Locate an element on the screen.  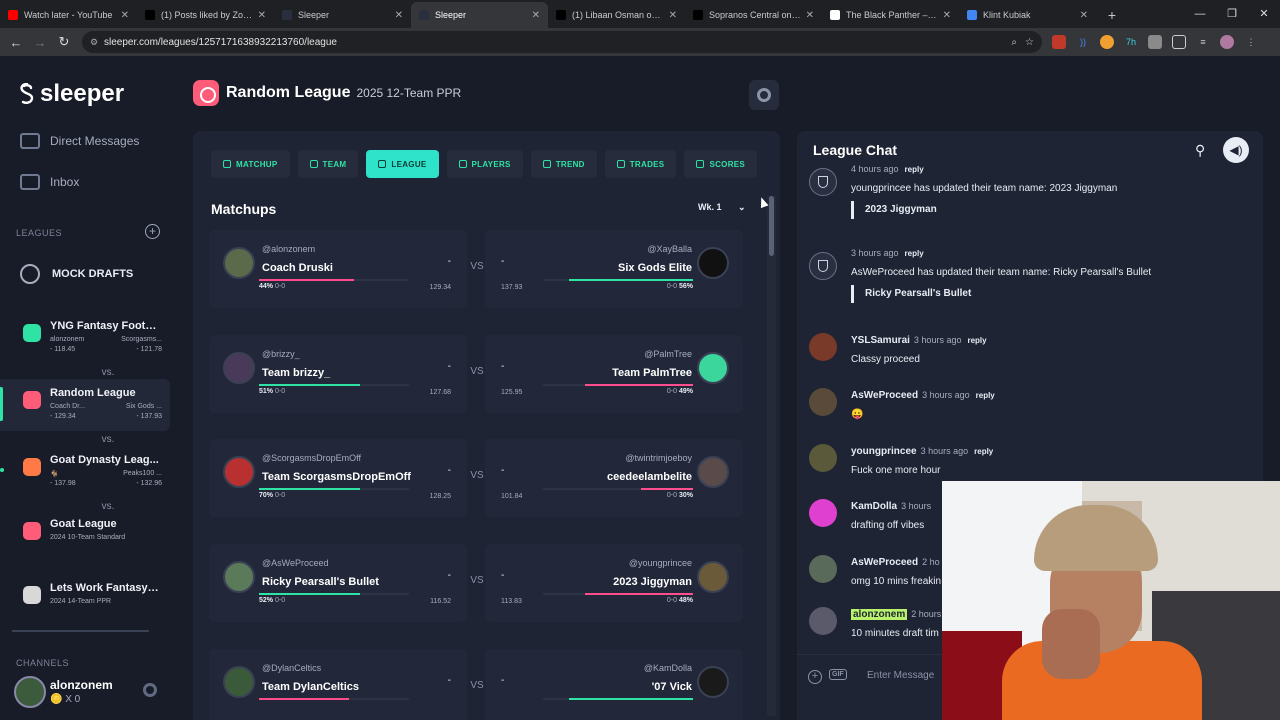
tab-scores: SCORES is located at coordinates (721, 164).